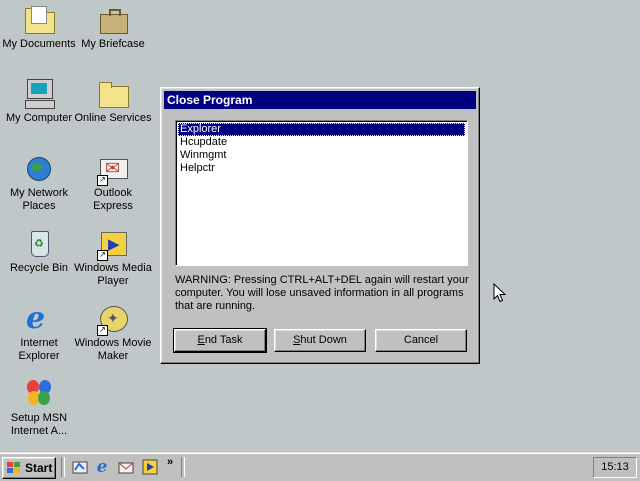 This screenshot has height=481, width=640. I want to click on dialog-title: Close Program, so click(320, 100).